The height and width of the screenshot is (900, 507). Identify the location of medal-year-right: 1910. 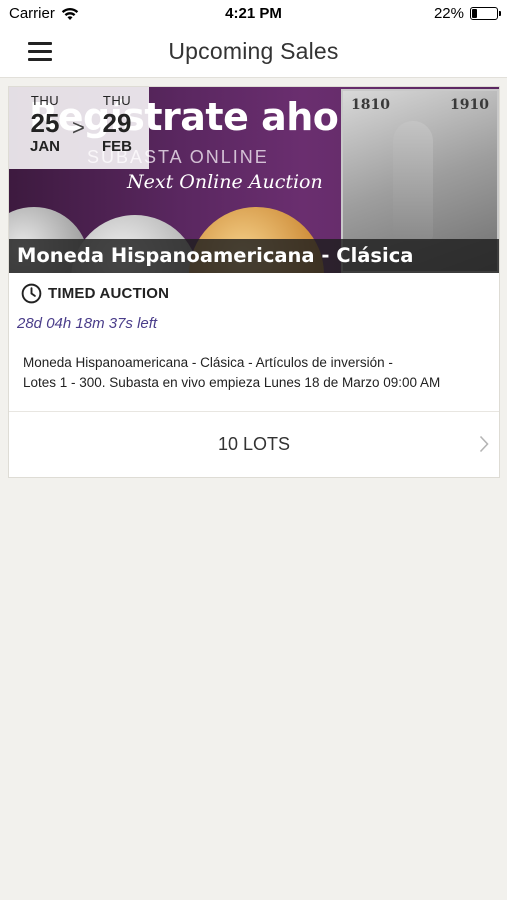
(469, 105).